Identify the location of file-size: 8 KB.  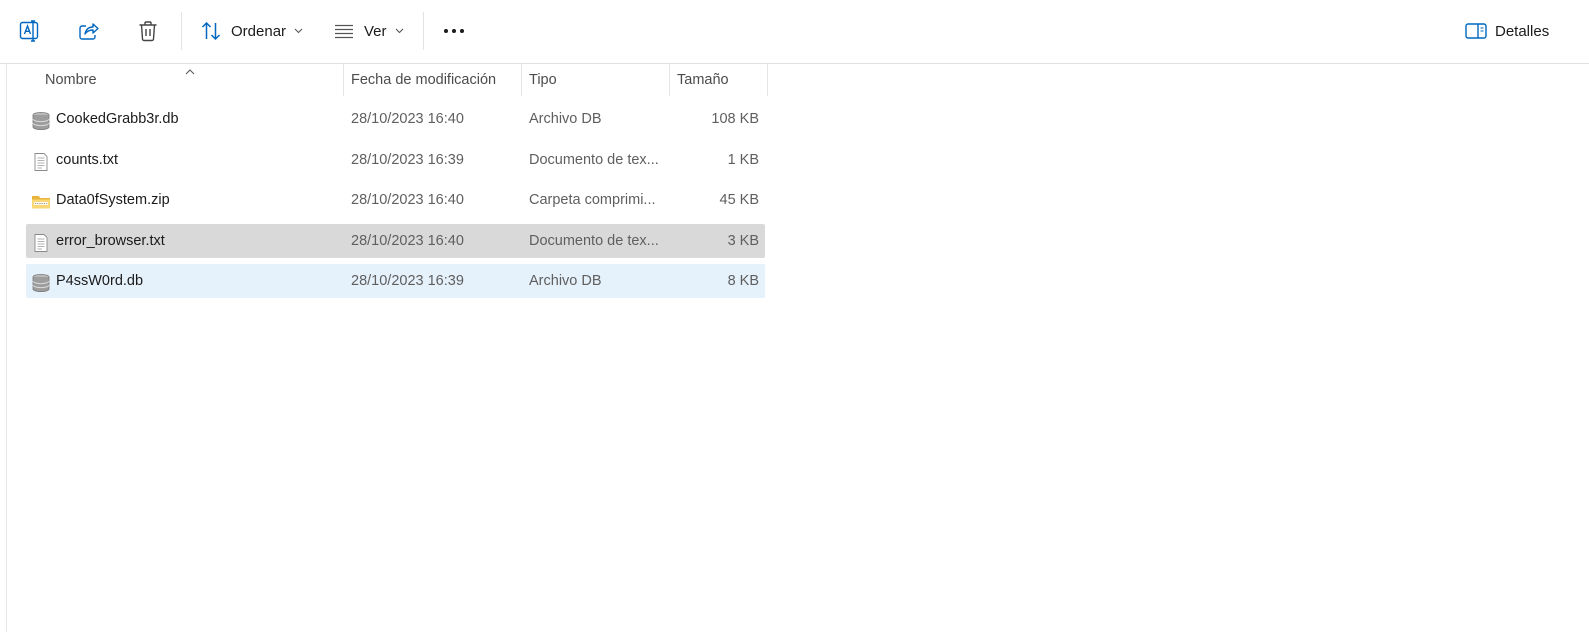
(743, 281).